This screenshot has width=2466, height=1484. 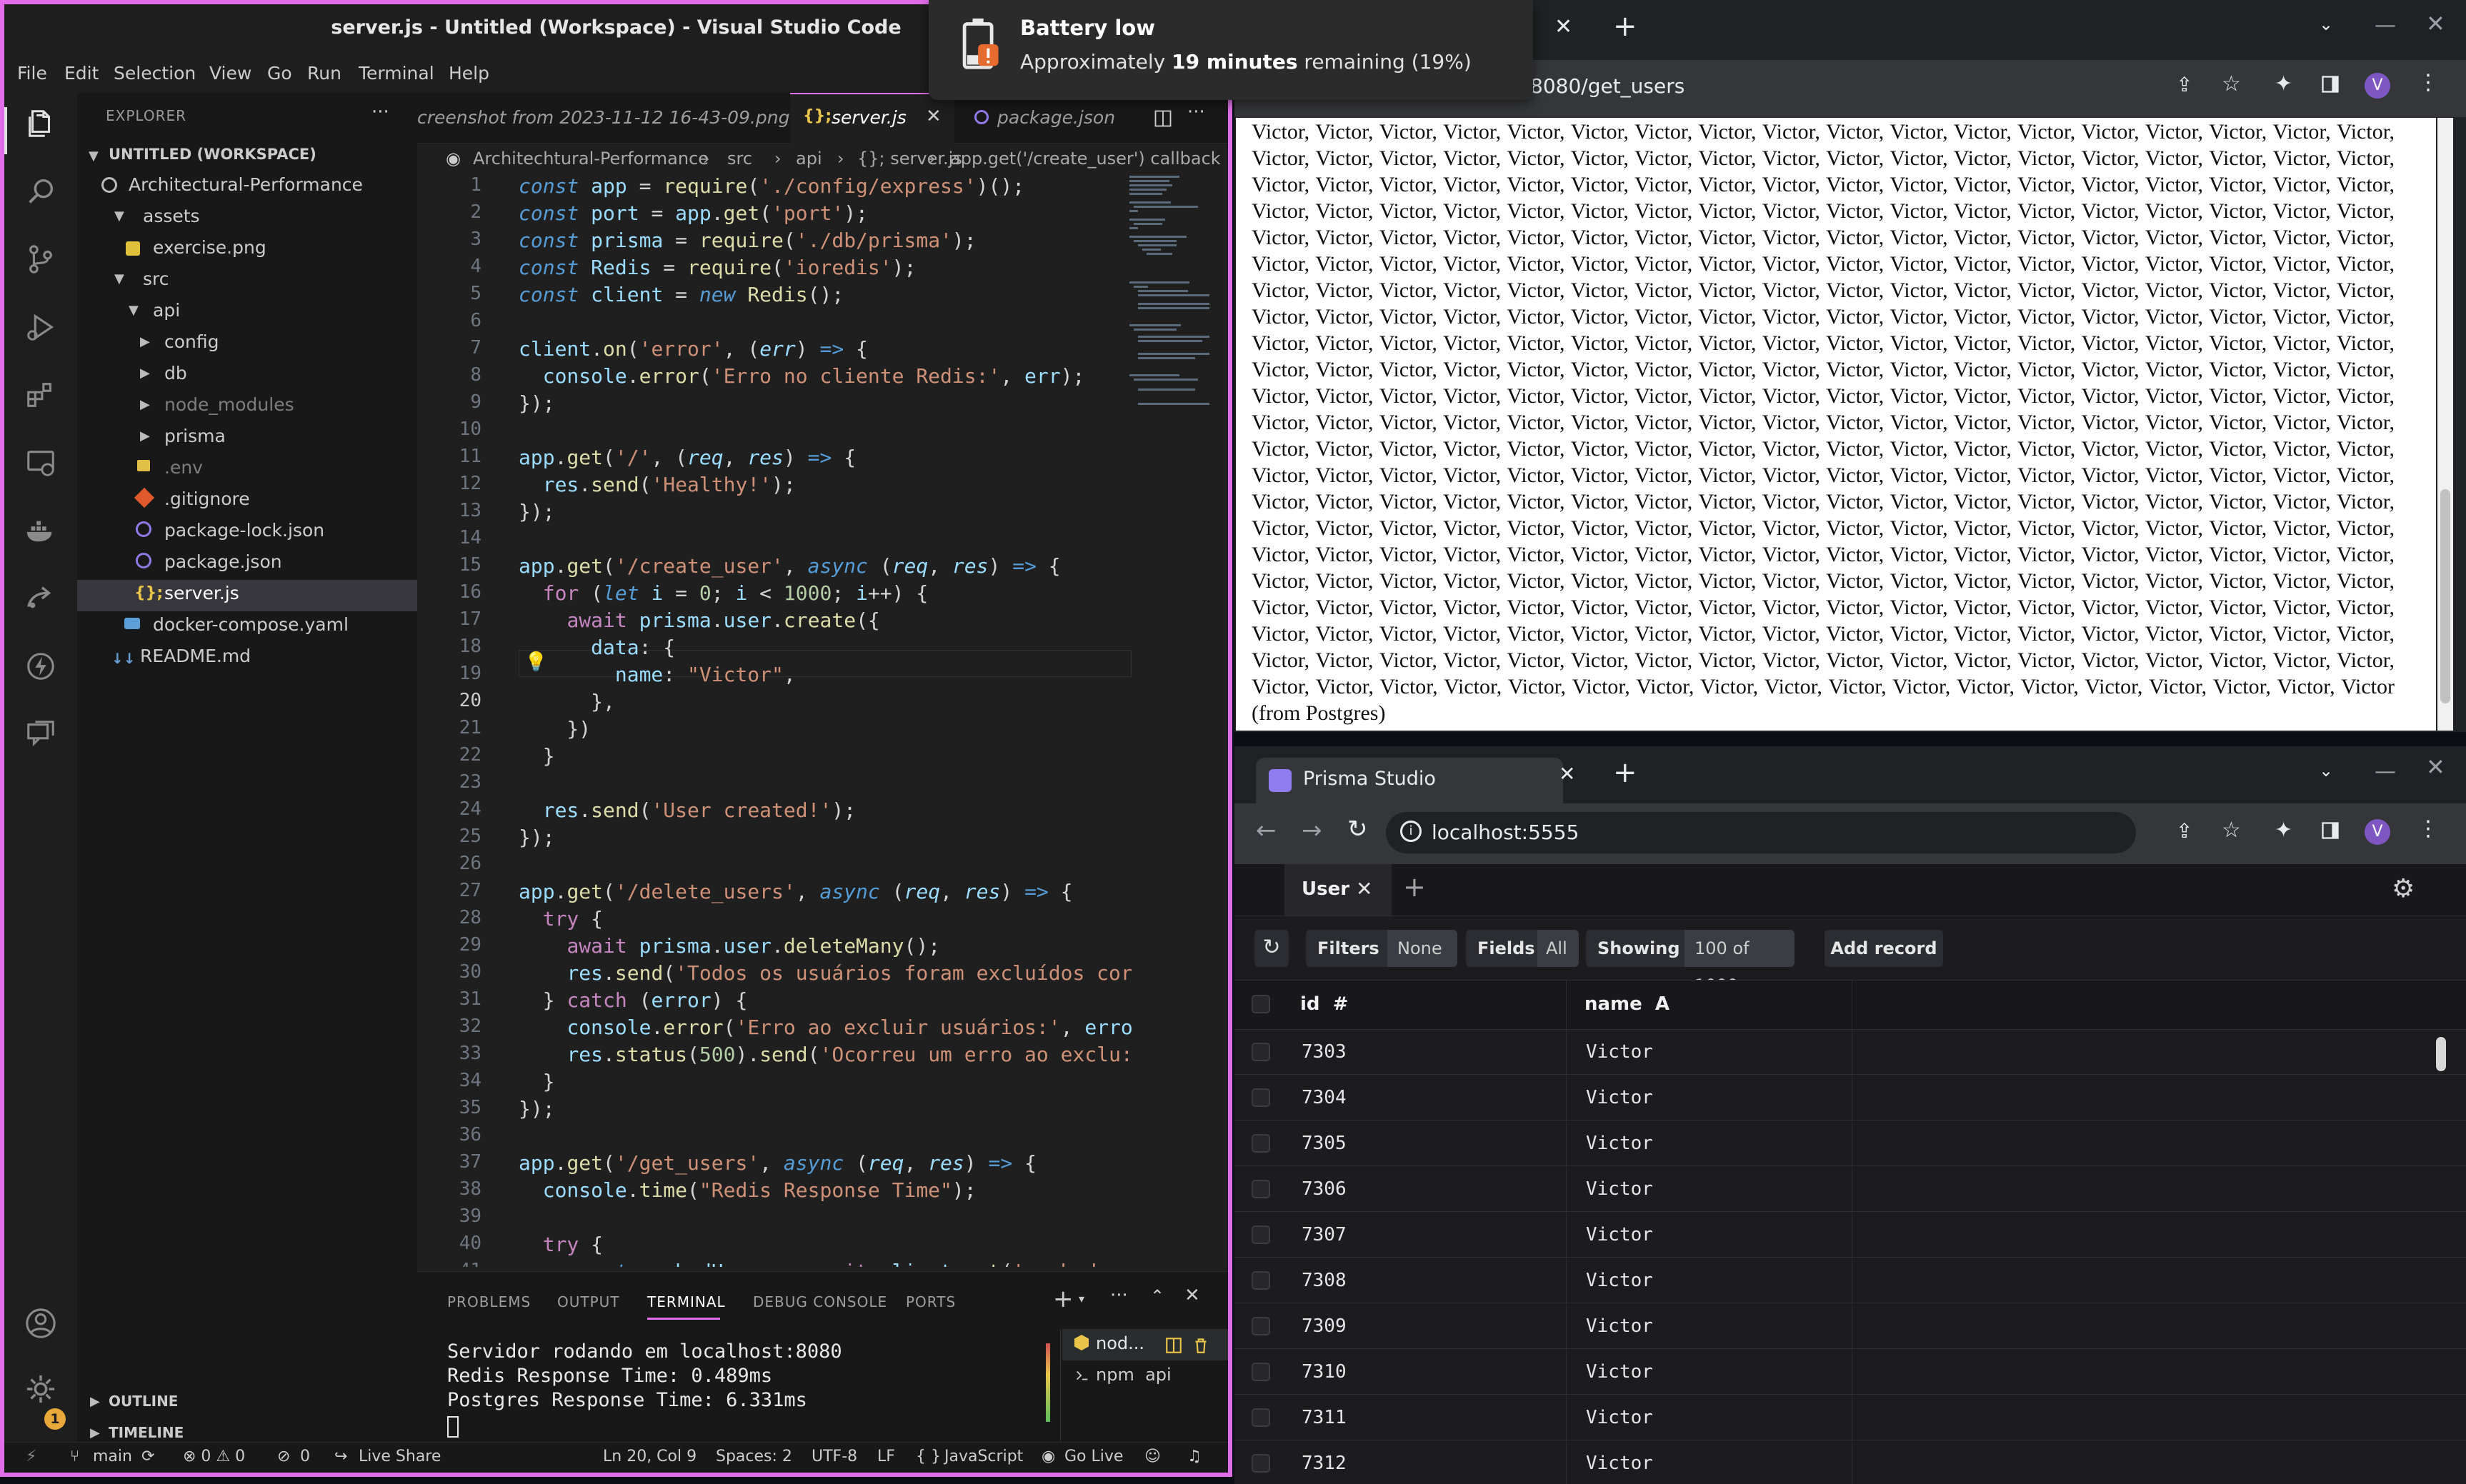 I want to click on table-row: 7309 Victor, so click(x=1850, y=1326).